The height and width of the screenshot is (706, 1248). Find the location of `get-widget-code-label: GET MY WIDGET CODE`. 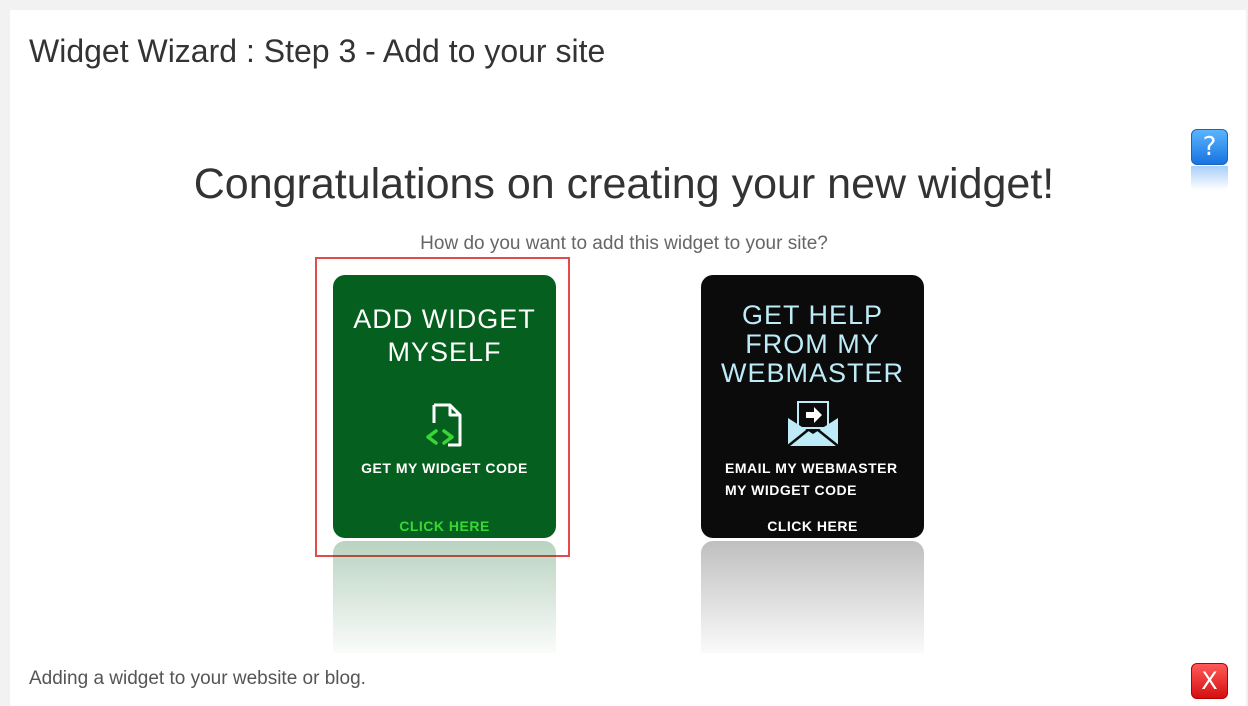

get-widget-code-label: GET MY WIDGET CODE is located at coordinates (444, 468).